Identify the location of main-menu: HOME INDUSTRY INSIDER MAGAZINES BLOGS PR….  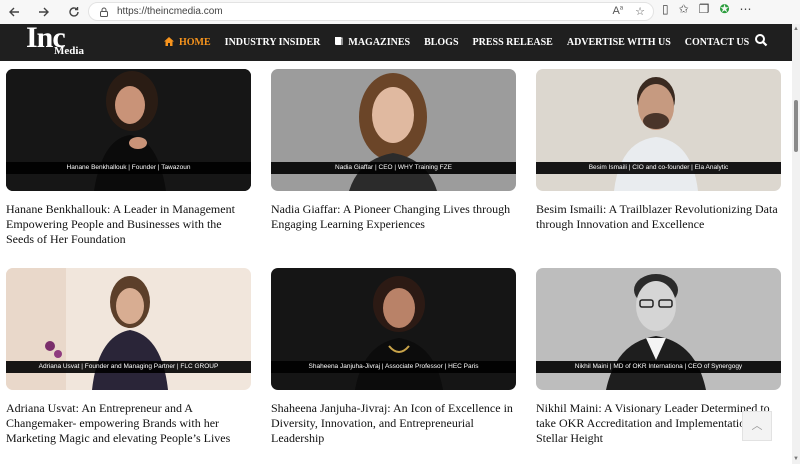
(463, 42).